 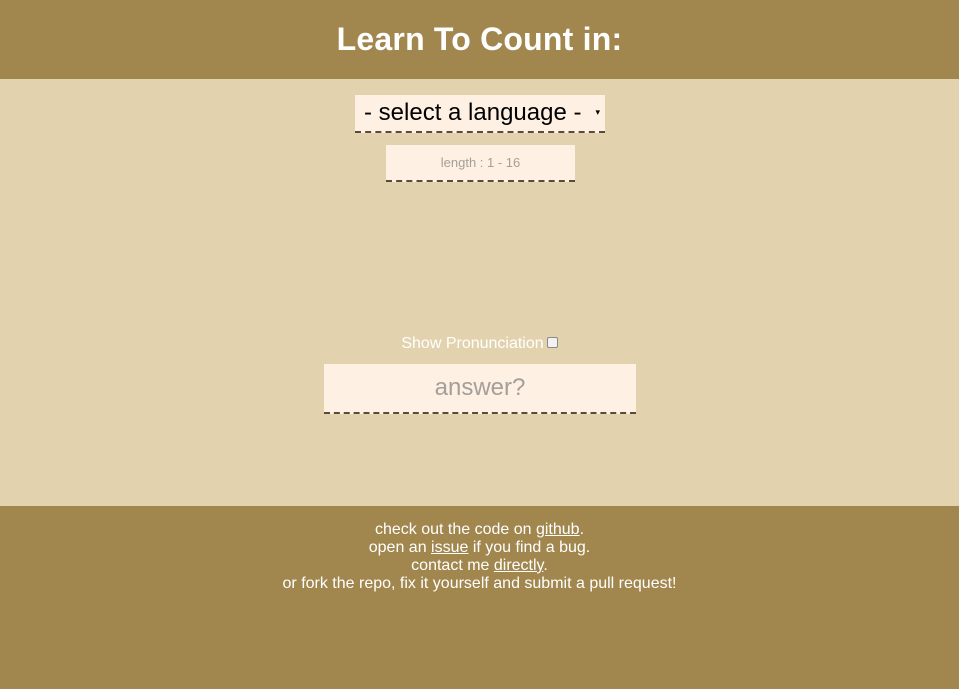 What do you see at coordinates (472, 343) in the screenshot?
I see `pronunciation-label: Show Pronunciation` at bounding box center [472, 343].